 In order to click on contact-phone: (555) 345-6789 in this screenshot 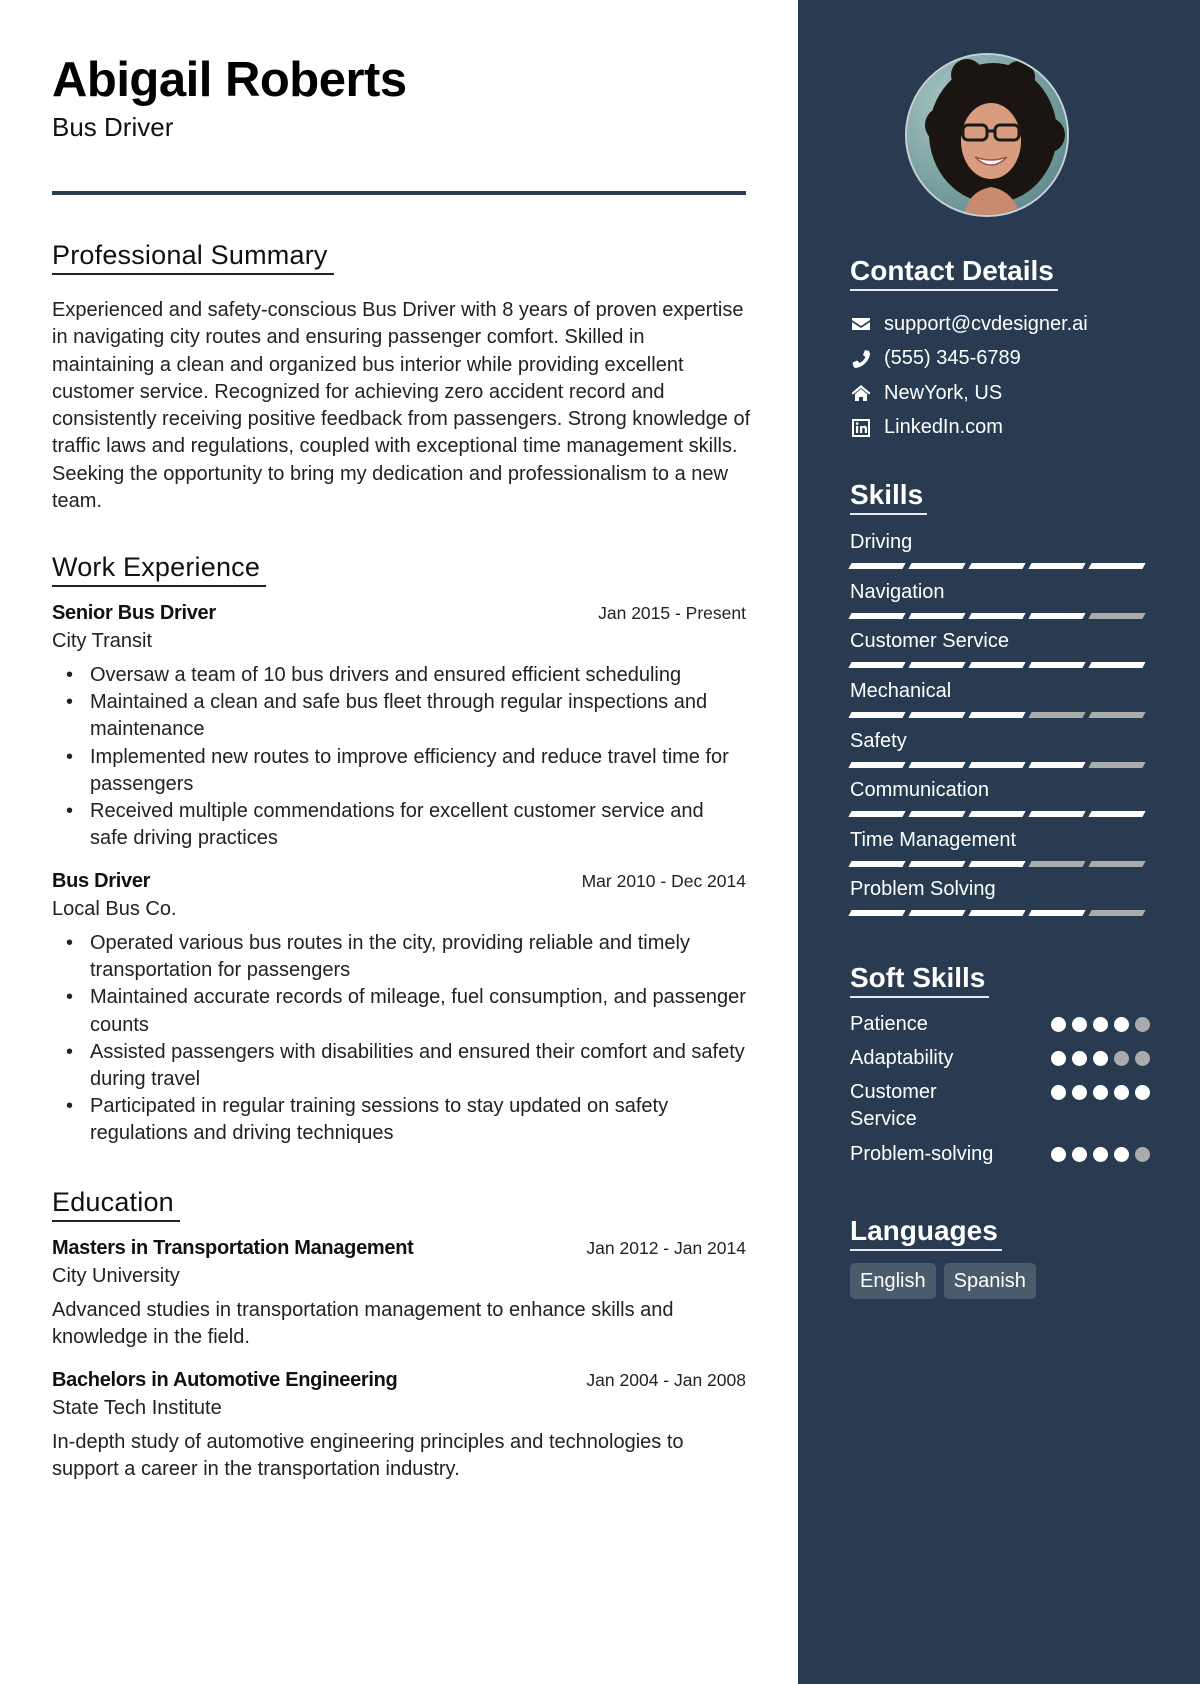, I will do `click(1015, 359)`.